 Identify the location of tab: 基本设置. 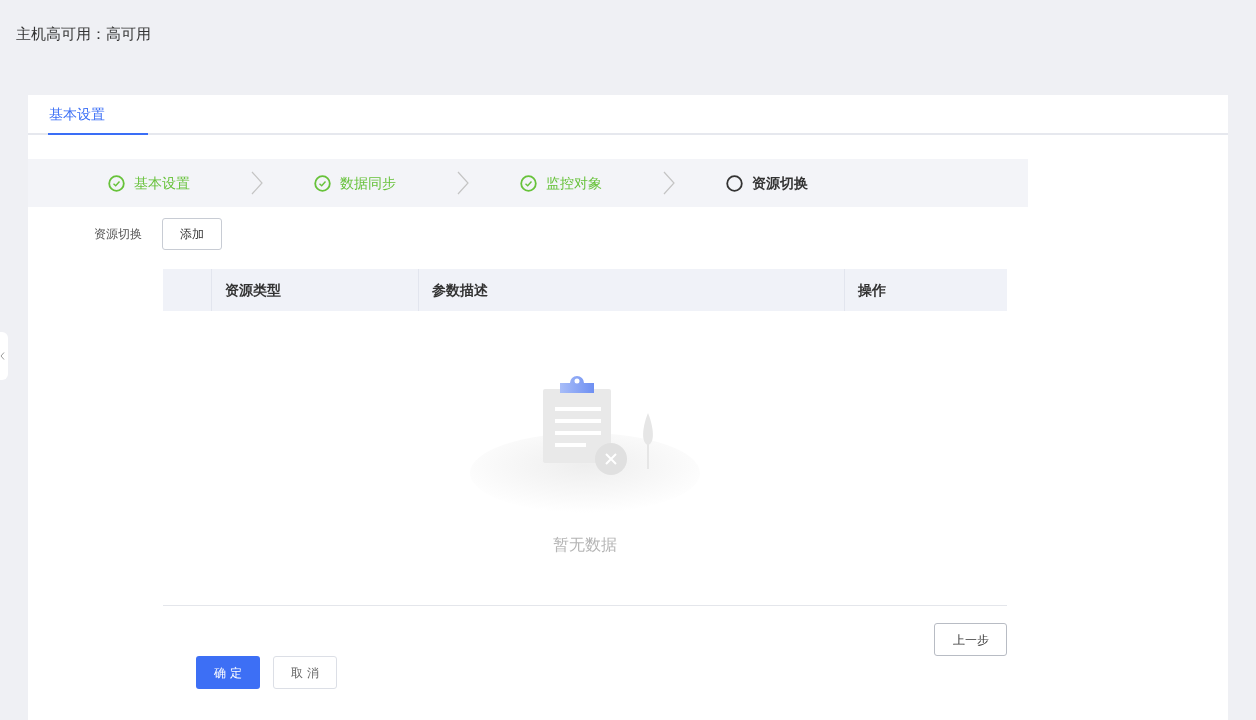
(98, 115).